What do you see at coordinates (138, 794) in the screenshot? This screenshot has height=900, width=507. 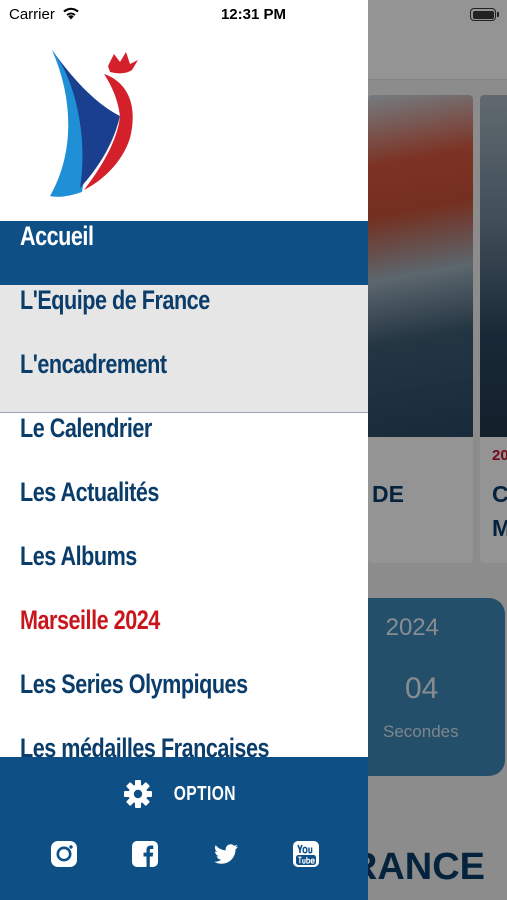 I see `gear-icon` at bounding box center [138, 794].